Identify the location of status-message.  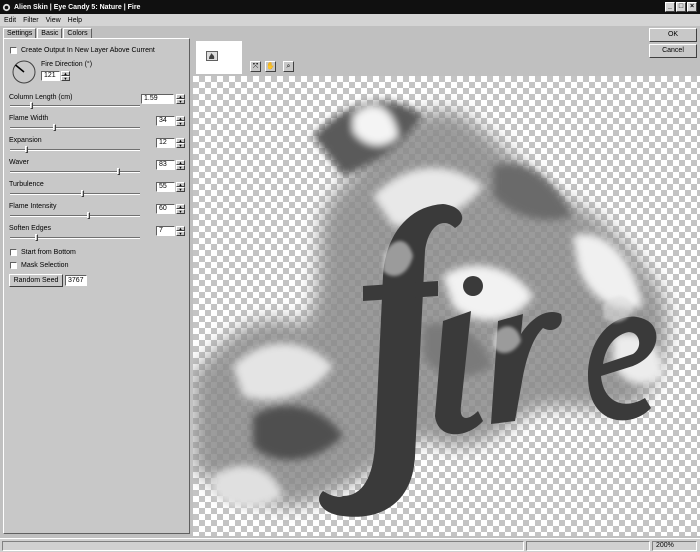
(263, 546).